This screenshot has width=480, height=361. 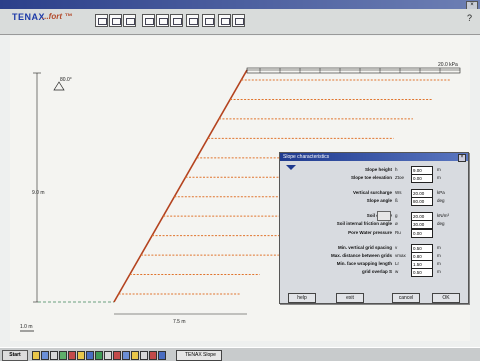 What do you see at coordinates (364, 247) in the screenshot?
I see `field-label: Min. vertical grid spacing` at bounding box center [364, 247].